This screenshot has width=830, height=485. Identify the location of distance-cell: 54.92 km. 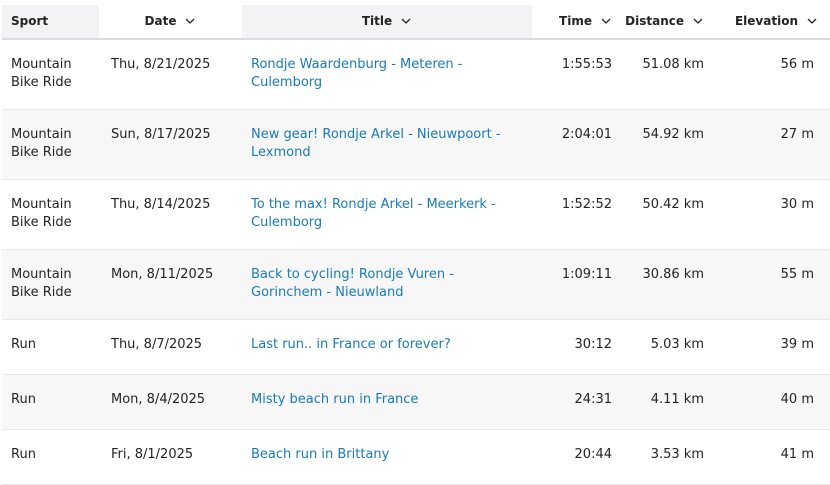
(673, 134).